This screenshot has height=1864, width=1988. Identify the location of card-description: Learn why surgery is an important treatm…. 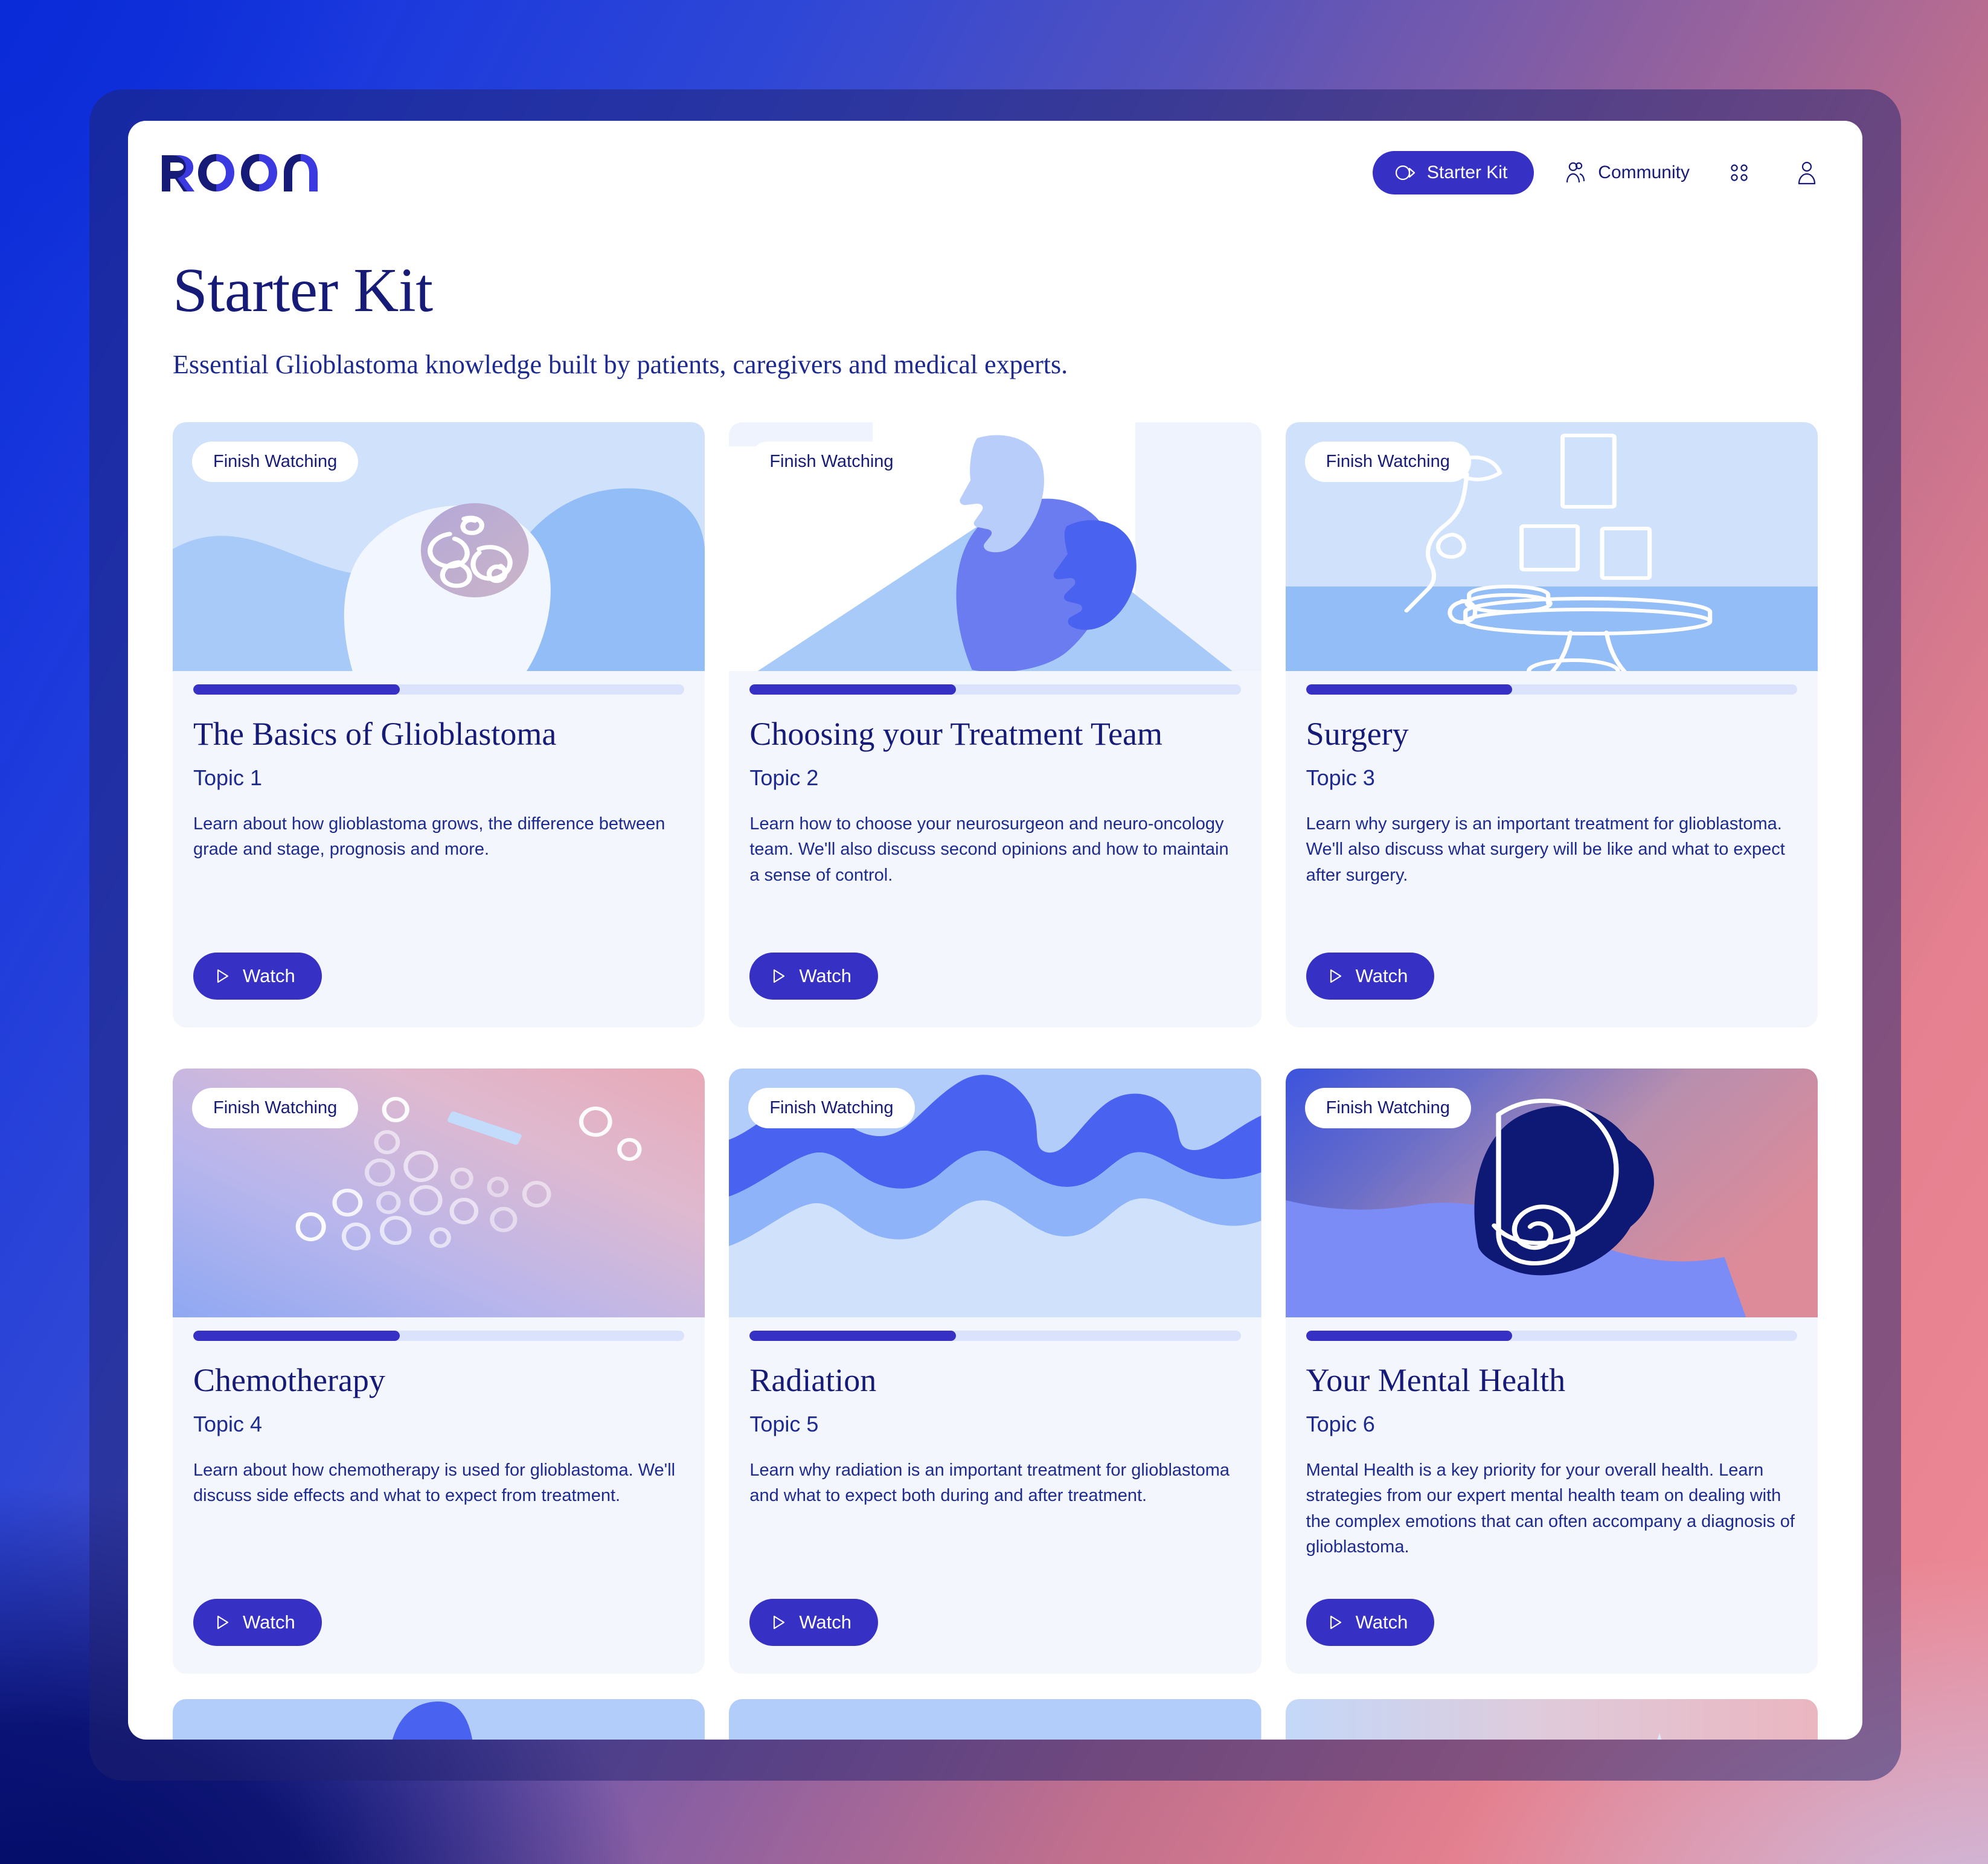
(1546, 850).